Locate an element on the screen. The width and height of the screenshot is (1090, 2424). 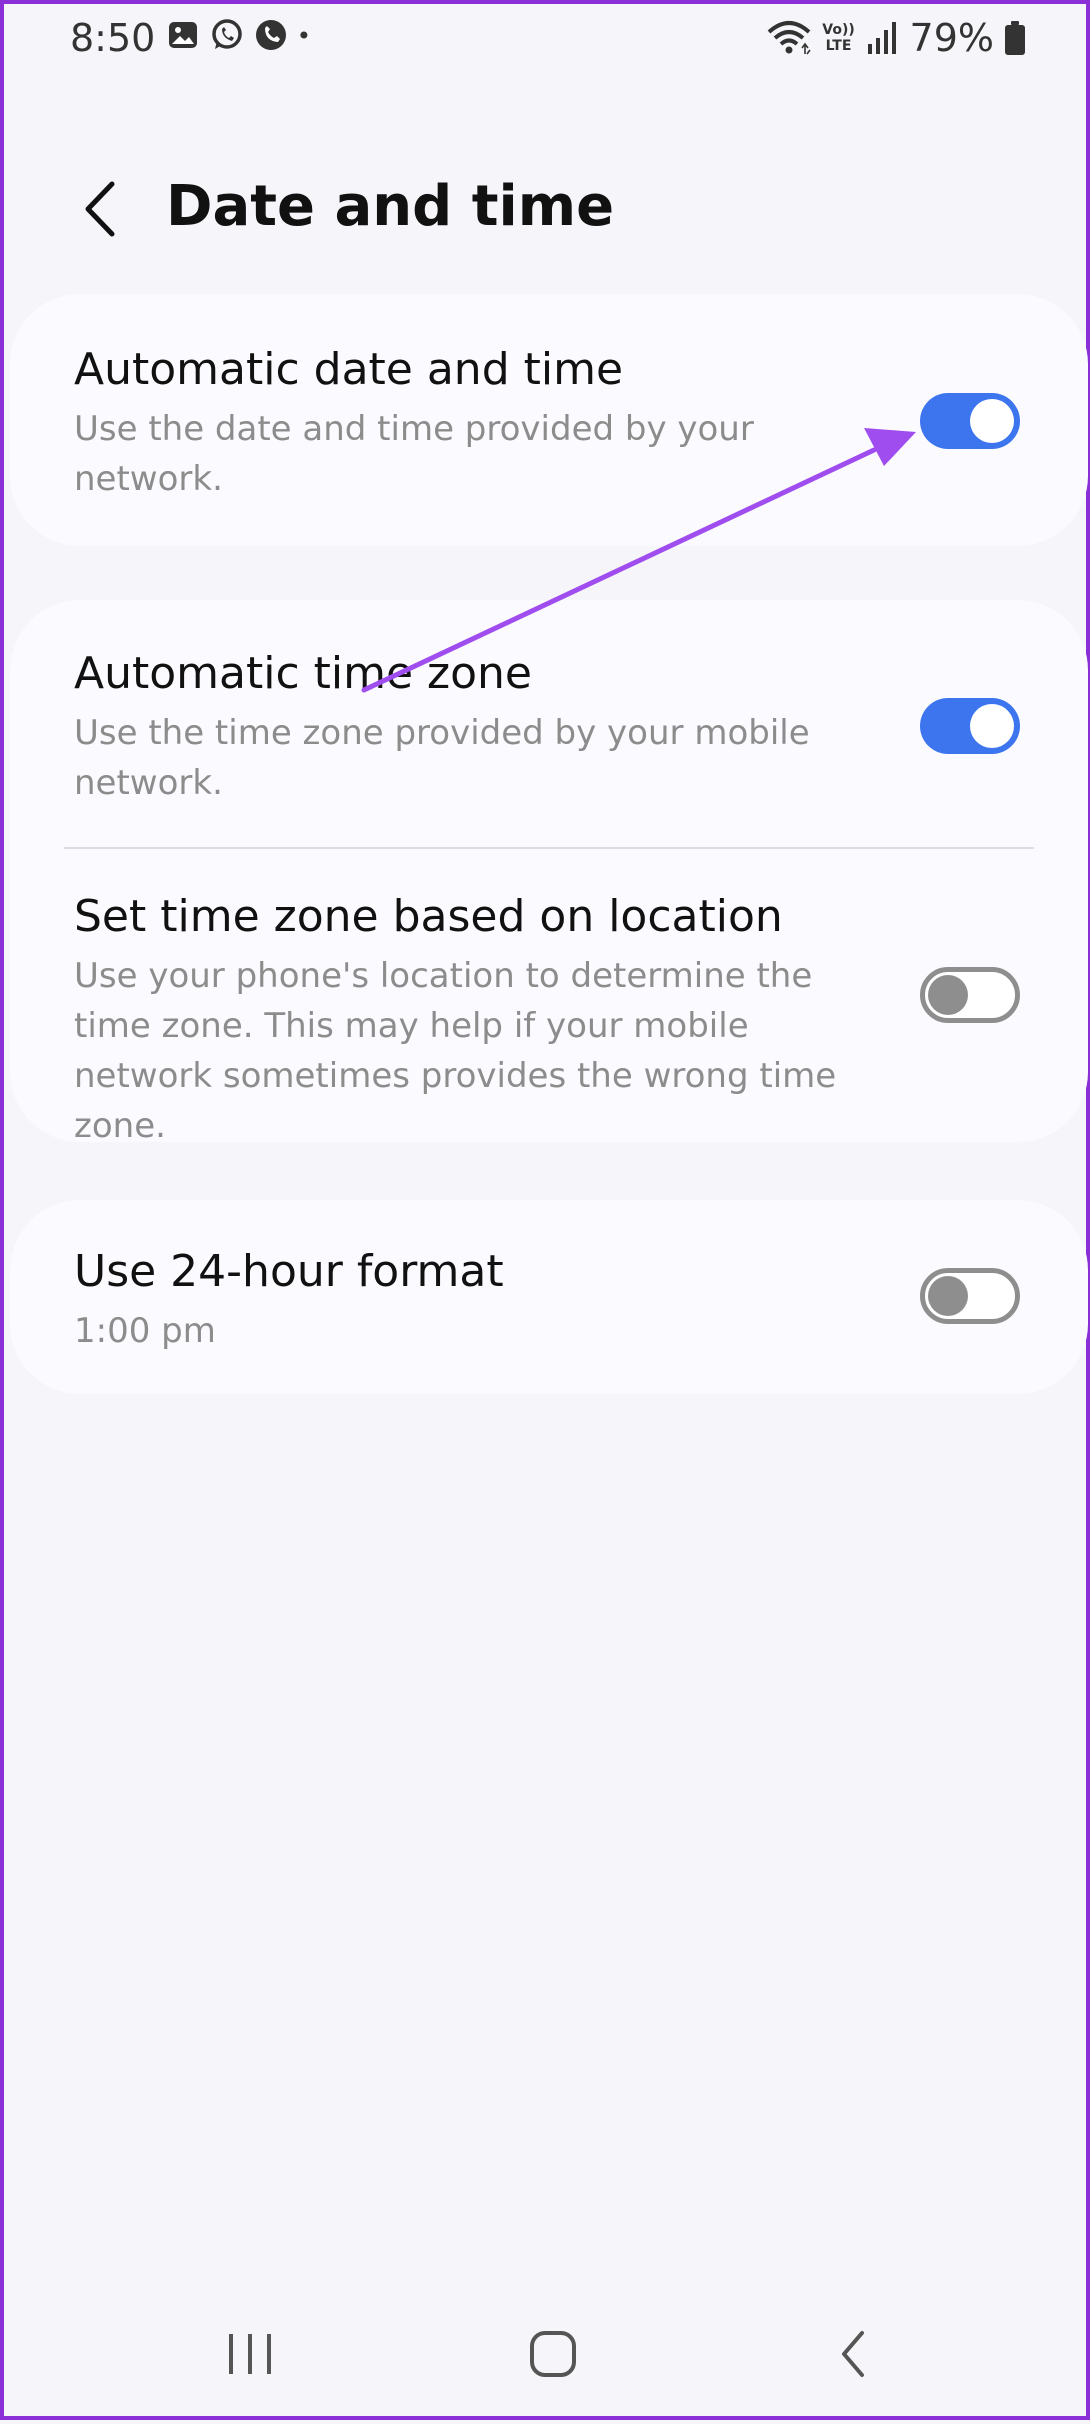
recent-apps-button is located at coordinates (250, 2354).